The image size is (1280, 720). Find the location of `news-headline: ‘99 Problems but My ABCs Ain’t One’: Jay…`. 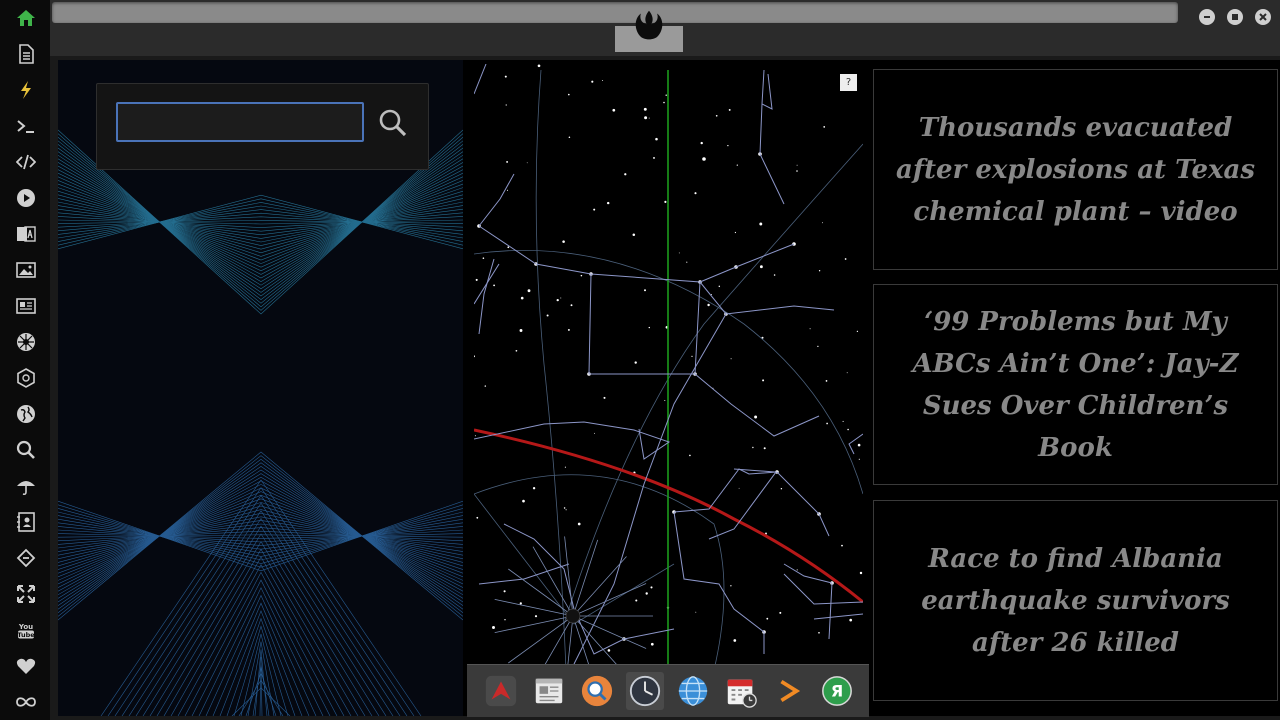

news-headline: ‘99 Problems but My ABCs Ain’t One’: Jay… is located at coordinates (1075, 384).